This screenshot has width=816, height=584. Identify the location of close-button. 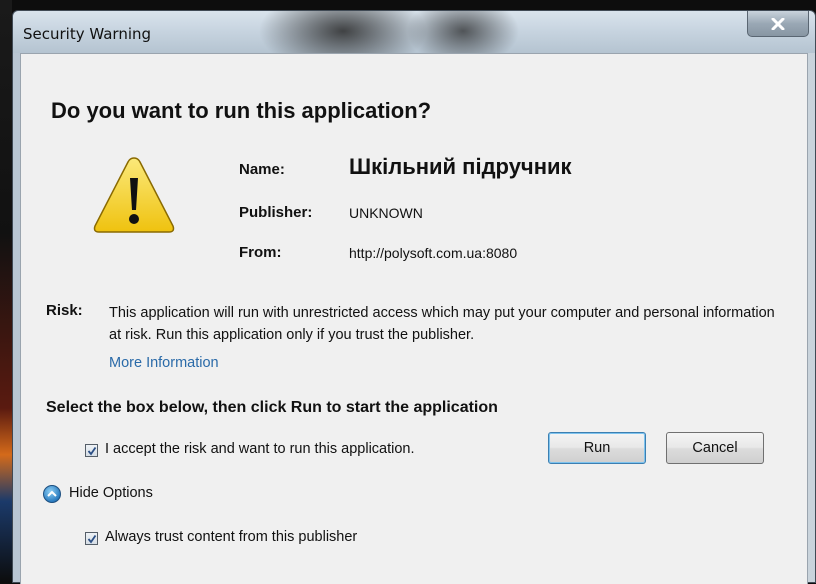
(778, 24).